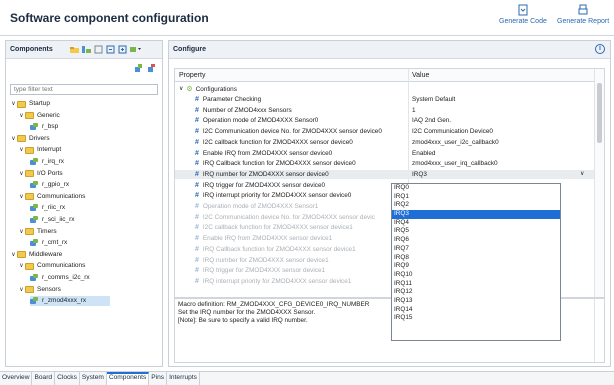  What do you see at coordinates (502, 99) in the screenshot?
I see `property-value: System Default` at bounding box center [502, 99].